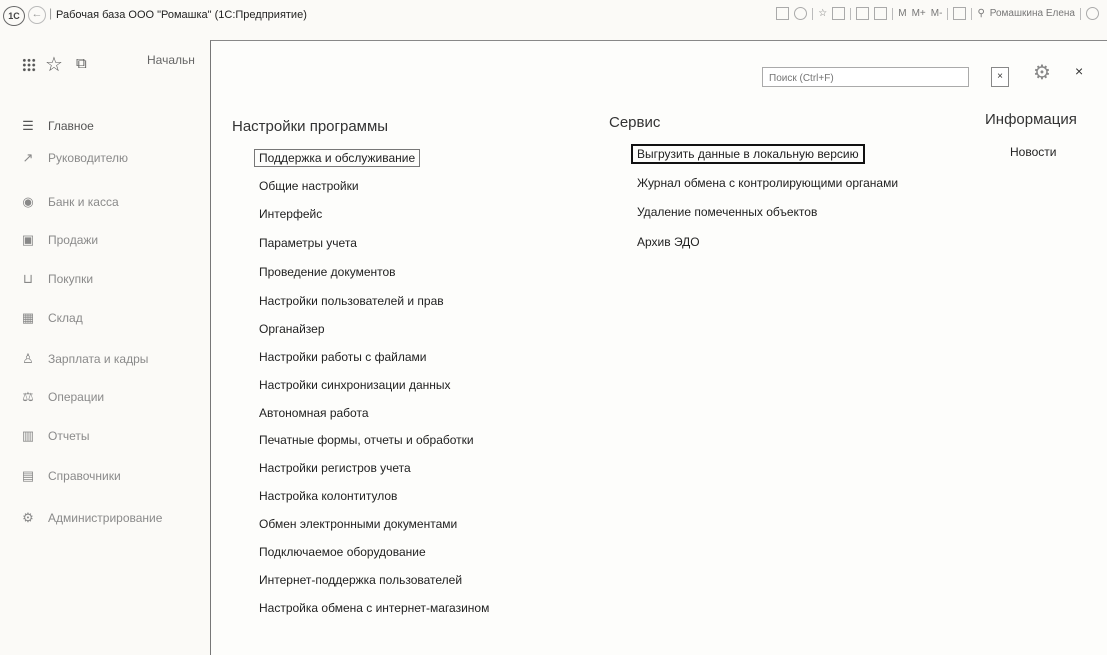 This screenshot has height=655, width=1107. Describe the element at coordinates (335, 468) in the screenshot. I see `menu-link-registers: Настройки регистров учета` at that location.